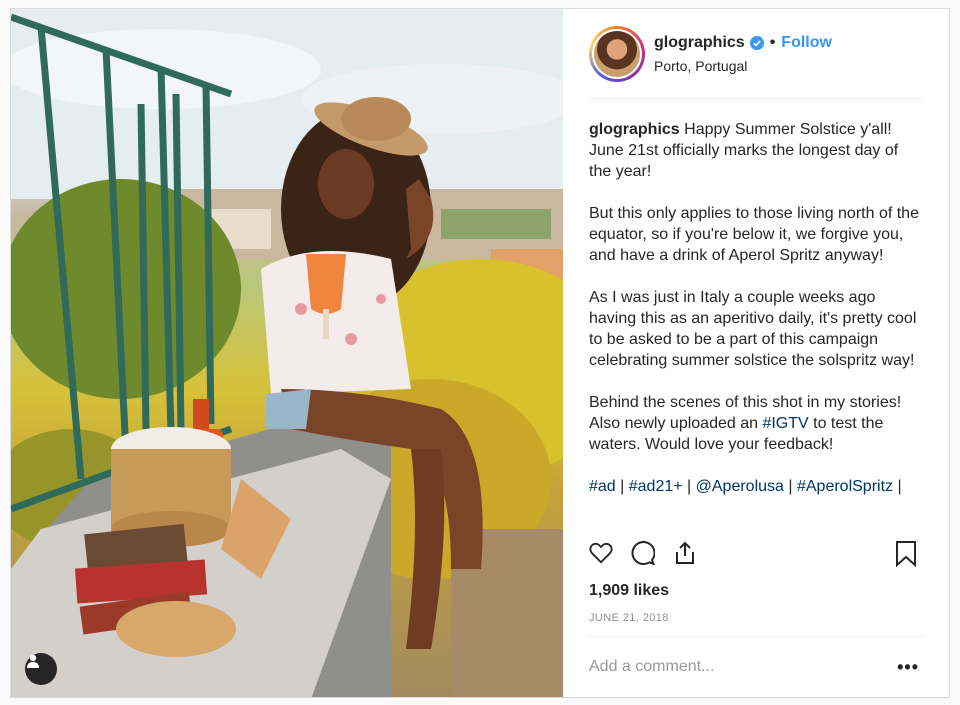  I want to click on bookmark-icon, so click(907, 554).